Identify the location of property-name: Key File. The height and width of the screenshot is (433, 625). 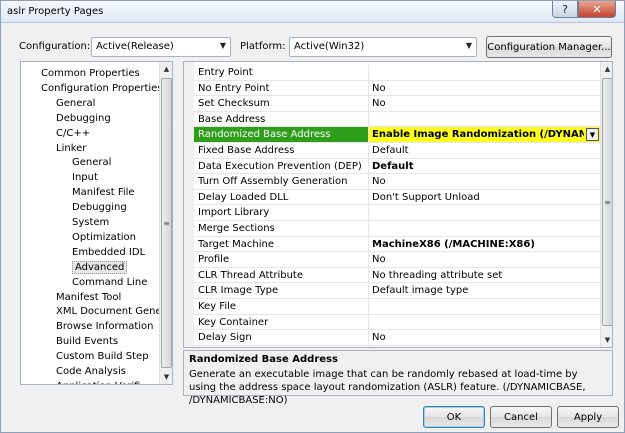
(217, 306).